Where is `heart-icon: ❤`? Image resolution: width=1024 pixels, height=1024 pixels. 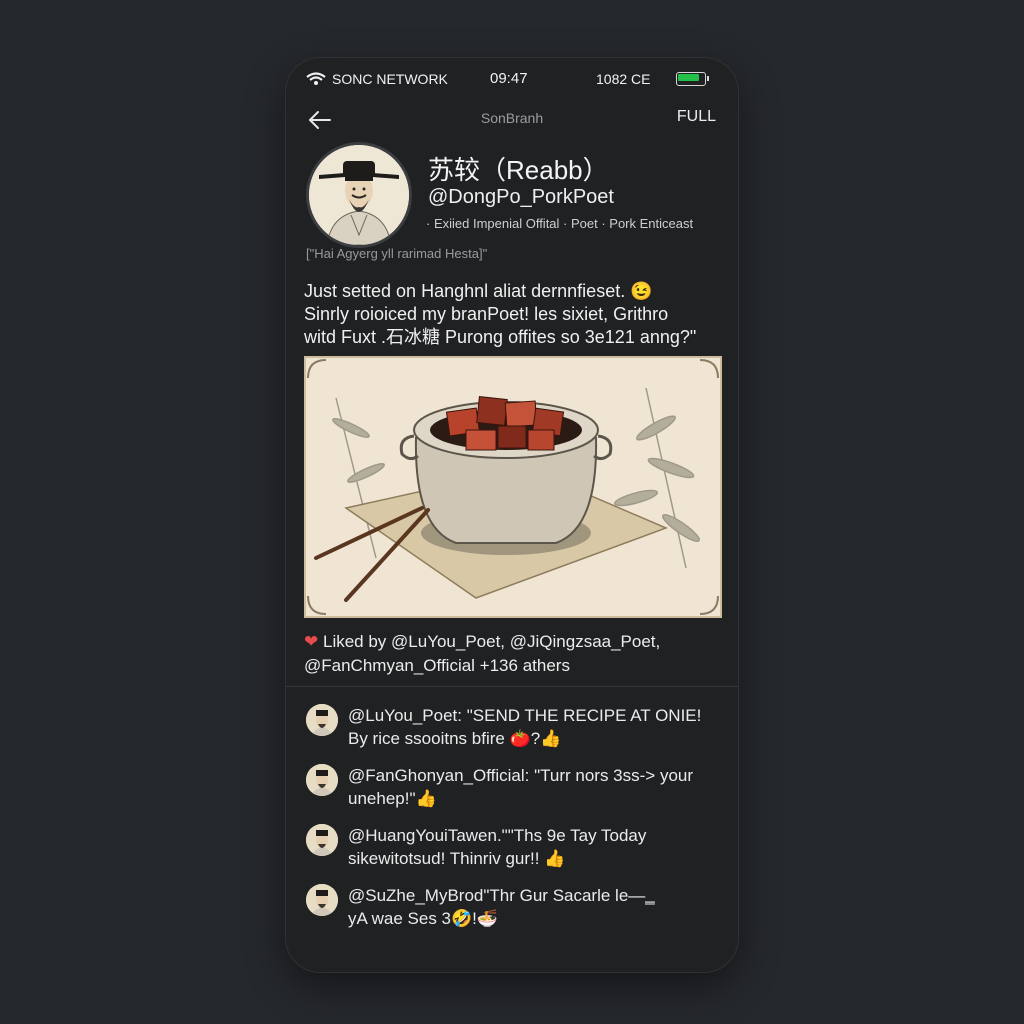
heart-icon: ❤ is located at coordinates (311, 641).